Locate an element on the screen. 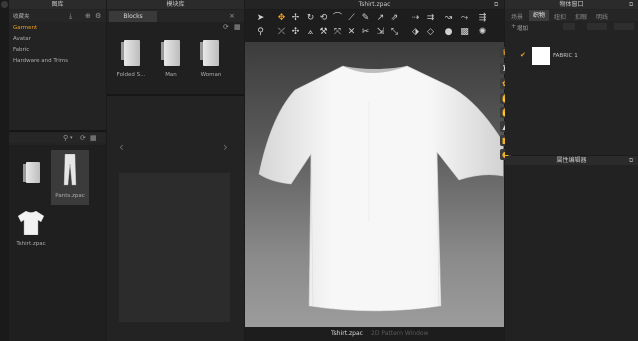  zipper-tool-icon: ↝ is located at coordinates (448, 18).